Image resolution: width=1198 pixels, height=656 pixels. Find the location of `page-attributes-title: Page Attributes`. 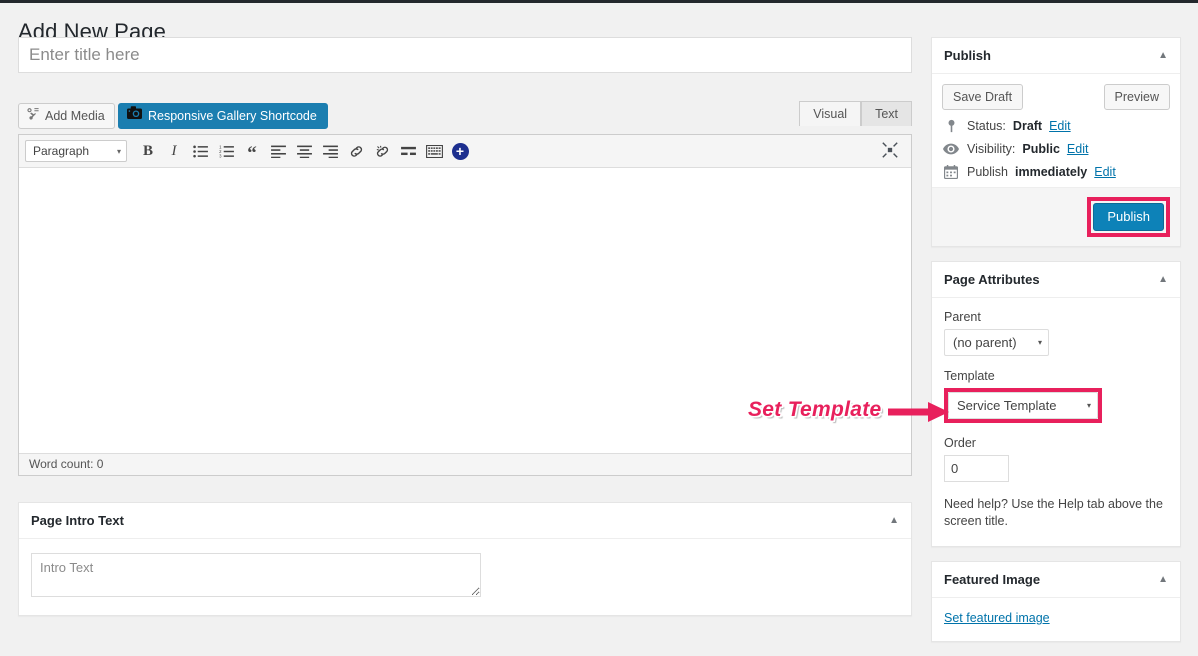

page-attributes-title: Page Attributes is located at coordinates (992, 279).